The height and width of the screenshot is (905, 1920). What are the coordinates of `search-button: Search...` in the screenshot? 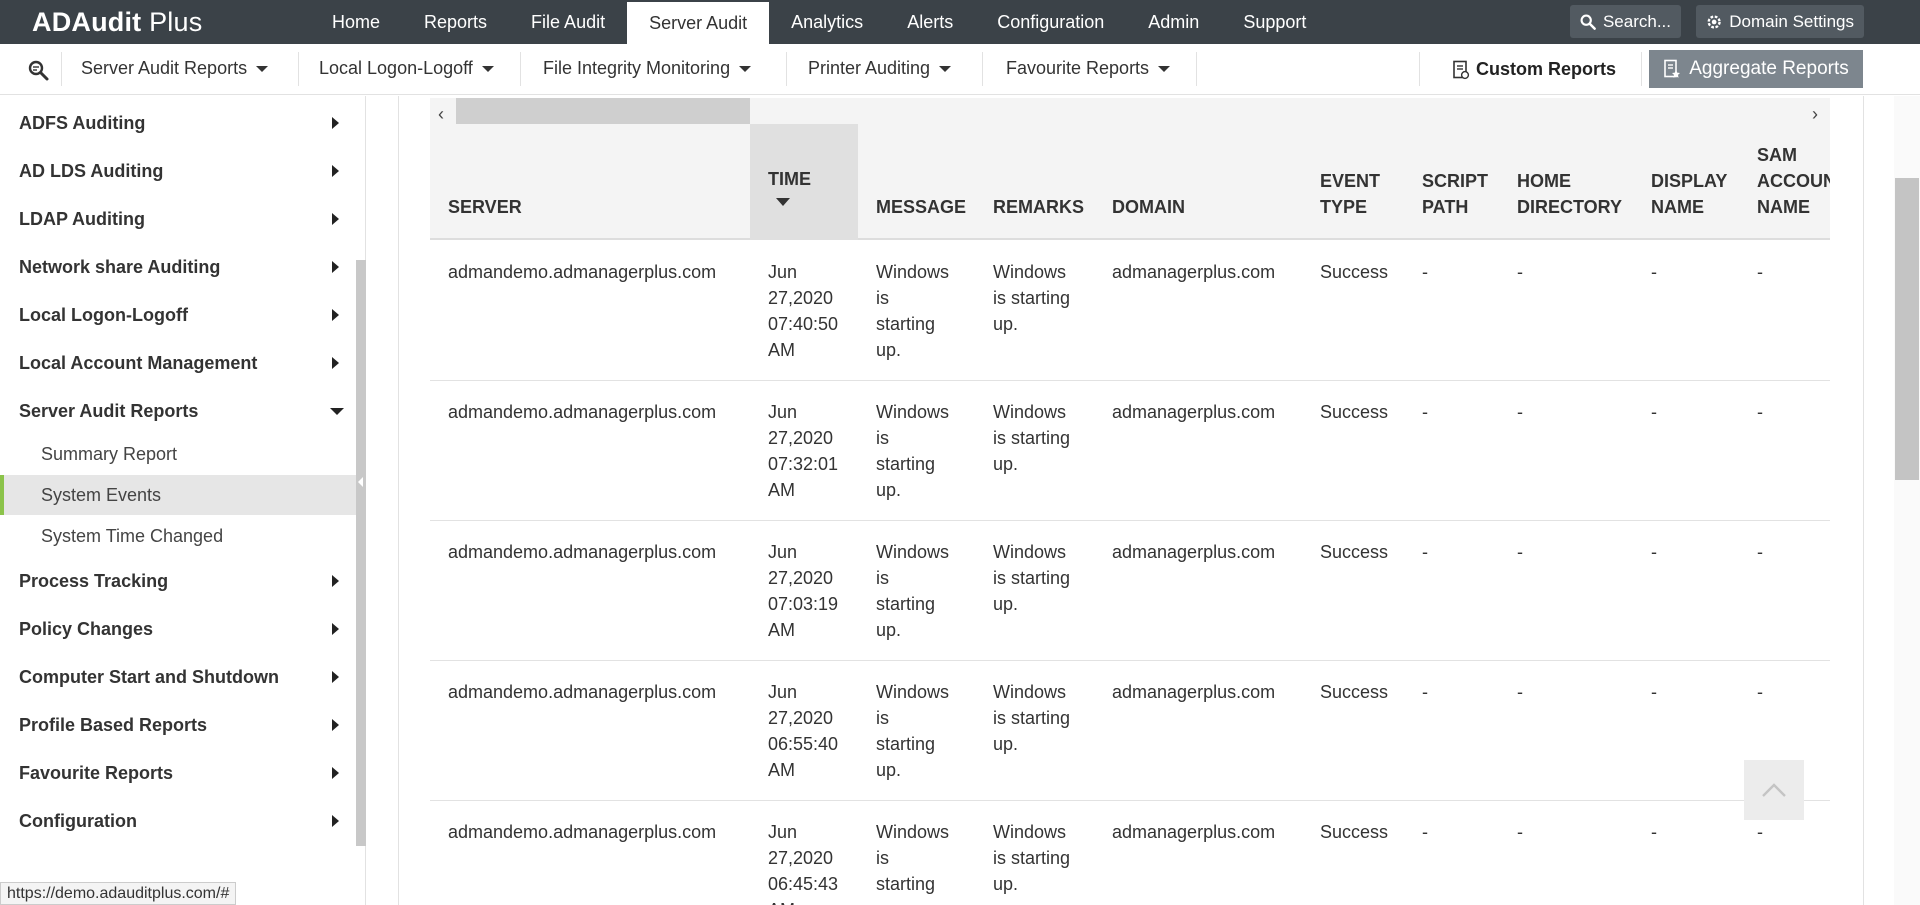 It's located at (1625, 21).